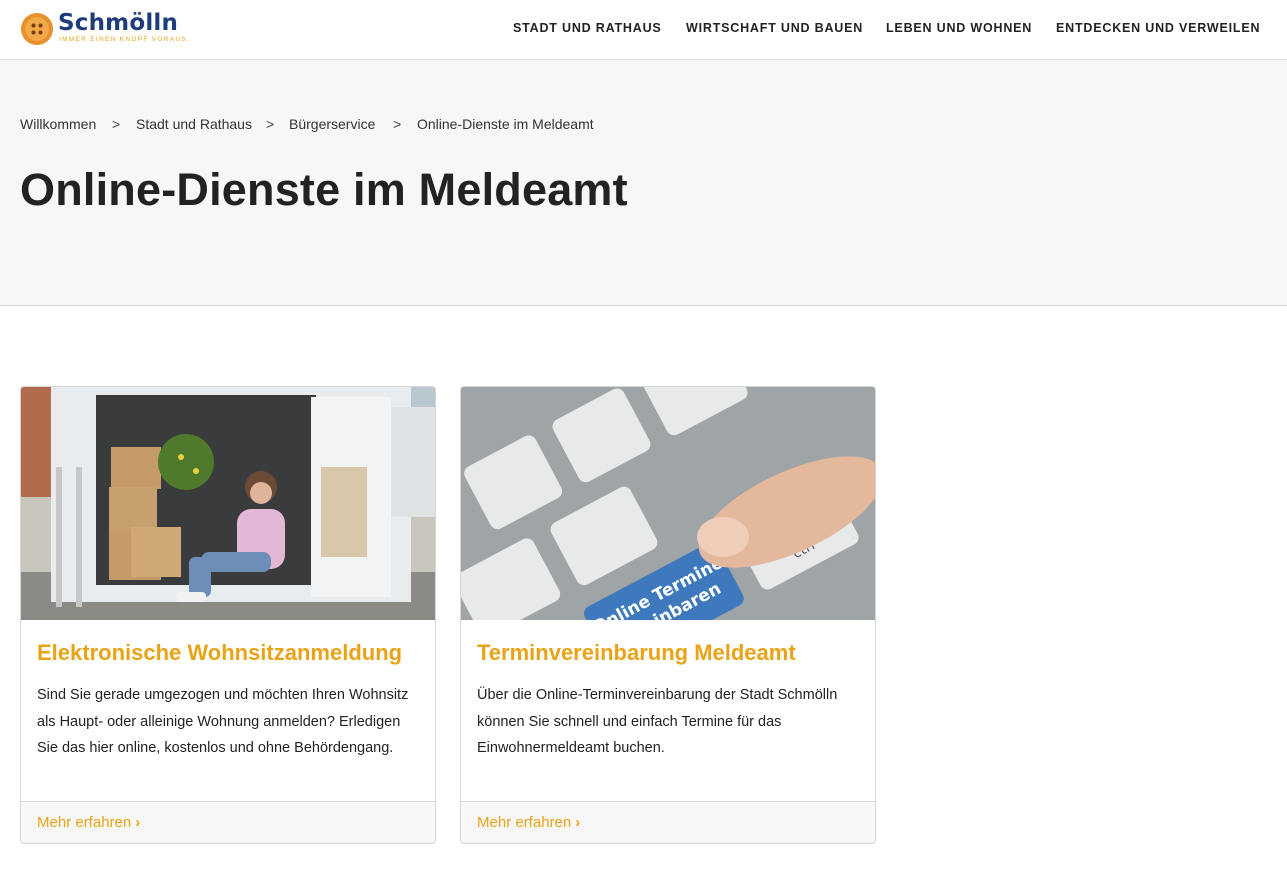 The height and width of the screenshot is (892, 1287). I want to click on moving-van-photo, so click(228, 503).